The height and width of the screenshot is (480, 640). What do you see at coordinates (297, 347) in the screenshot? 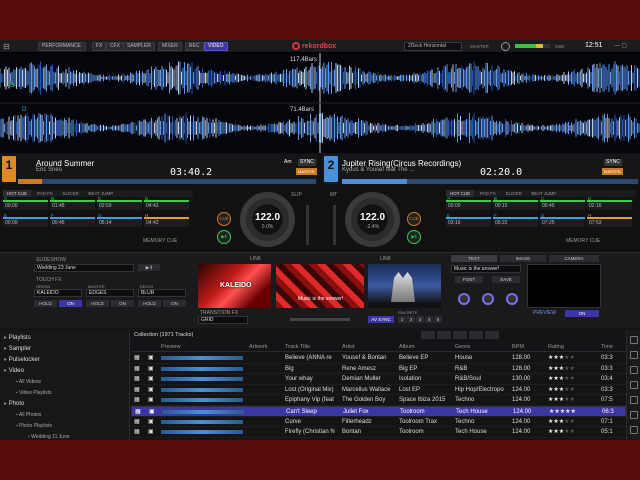
I see `column-header-track-title: Track Title` at bounding box center [297, 347].